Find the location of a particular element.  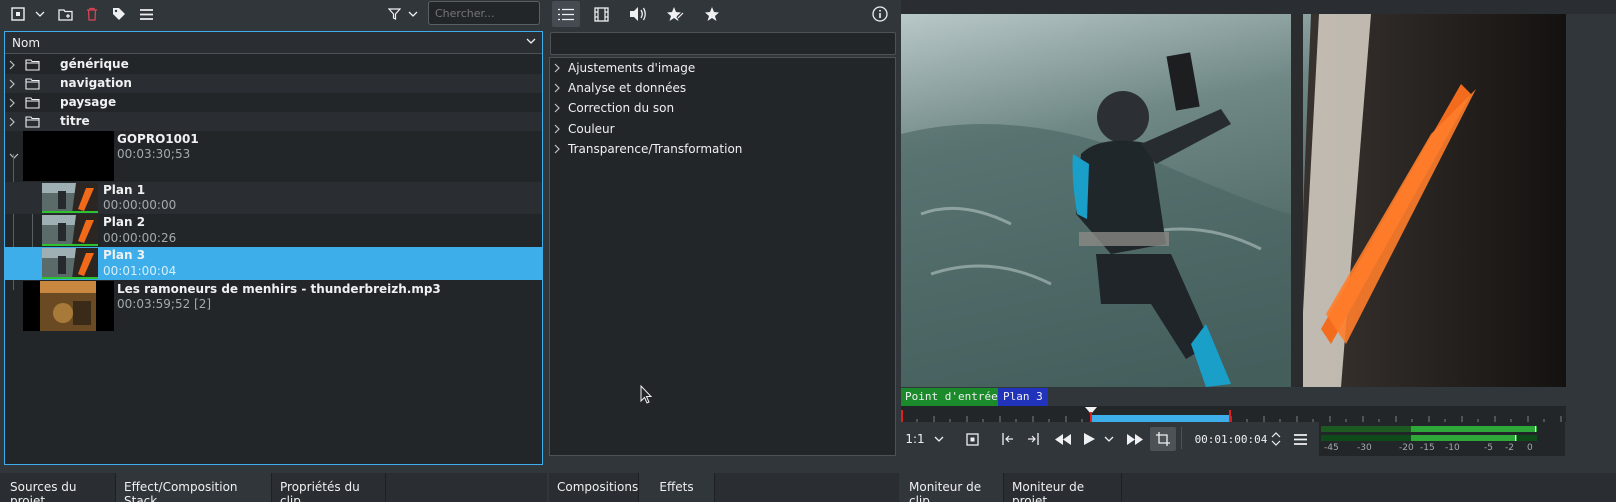

set-in-point-icon is located at coordinates (1007, 439).